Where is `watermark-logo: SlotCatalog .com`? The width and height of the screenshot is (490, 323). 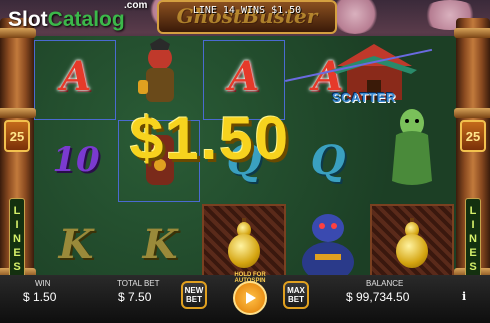 watermark-logo: SlotCatalog .com is located at coordinates (78, 15).